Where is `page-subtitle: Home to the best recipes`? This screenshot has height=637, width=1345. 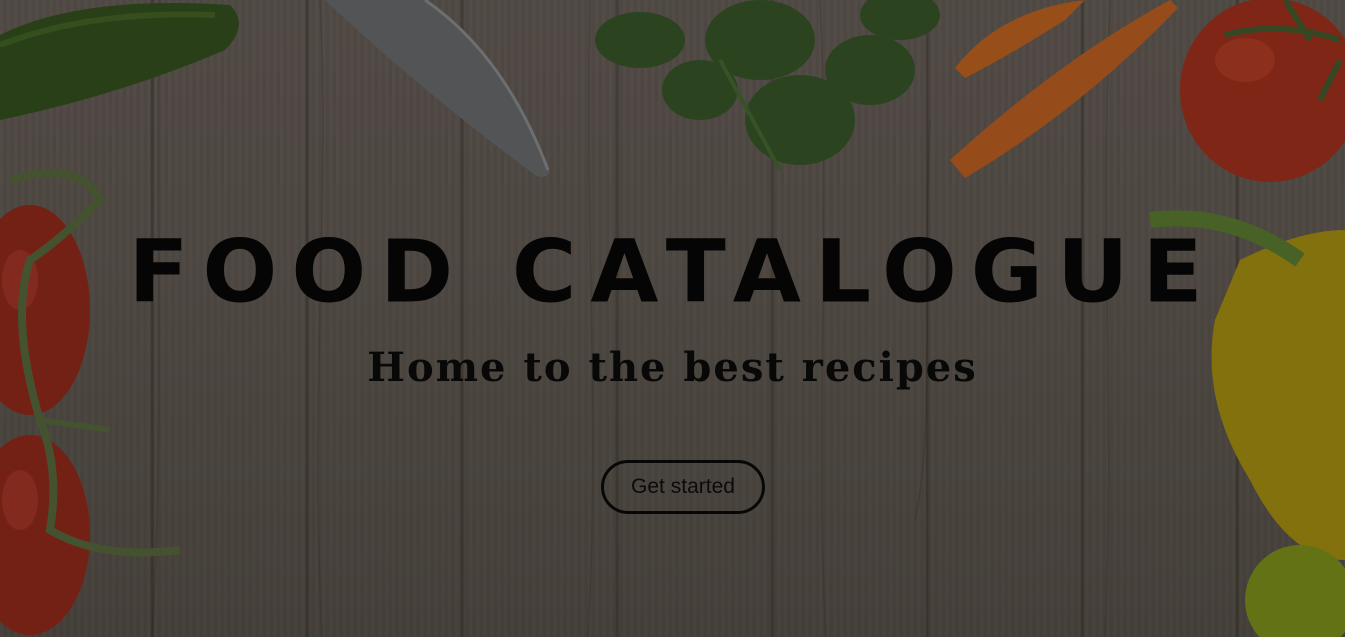 page-subtitle: Home to the best recipes is located at coordinates (672, 367).